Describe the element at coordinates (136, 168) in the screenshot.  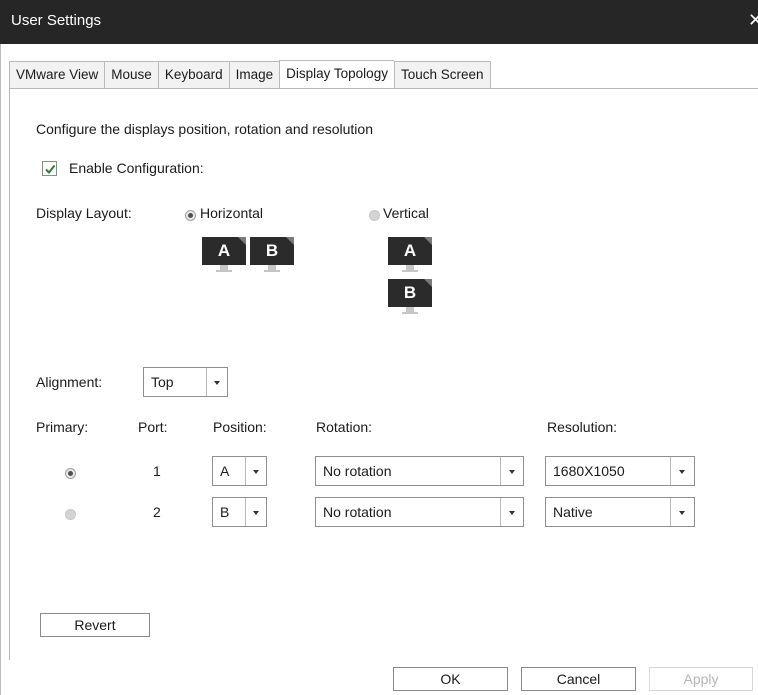
I see `enable-configuration-label: Enable Configuration:` at that location.